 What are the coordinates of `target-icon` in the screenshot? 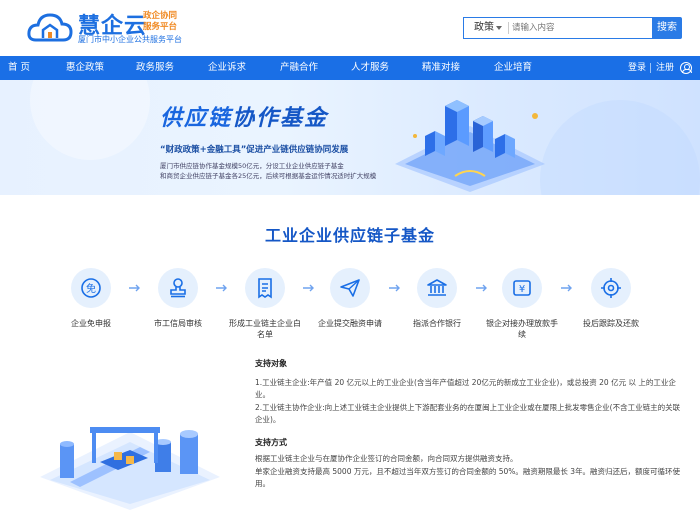 It's located at (611, 288).